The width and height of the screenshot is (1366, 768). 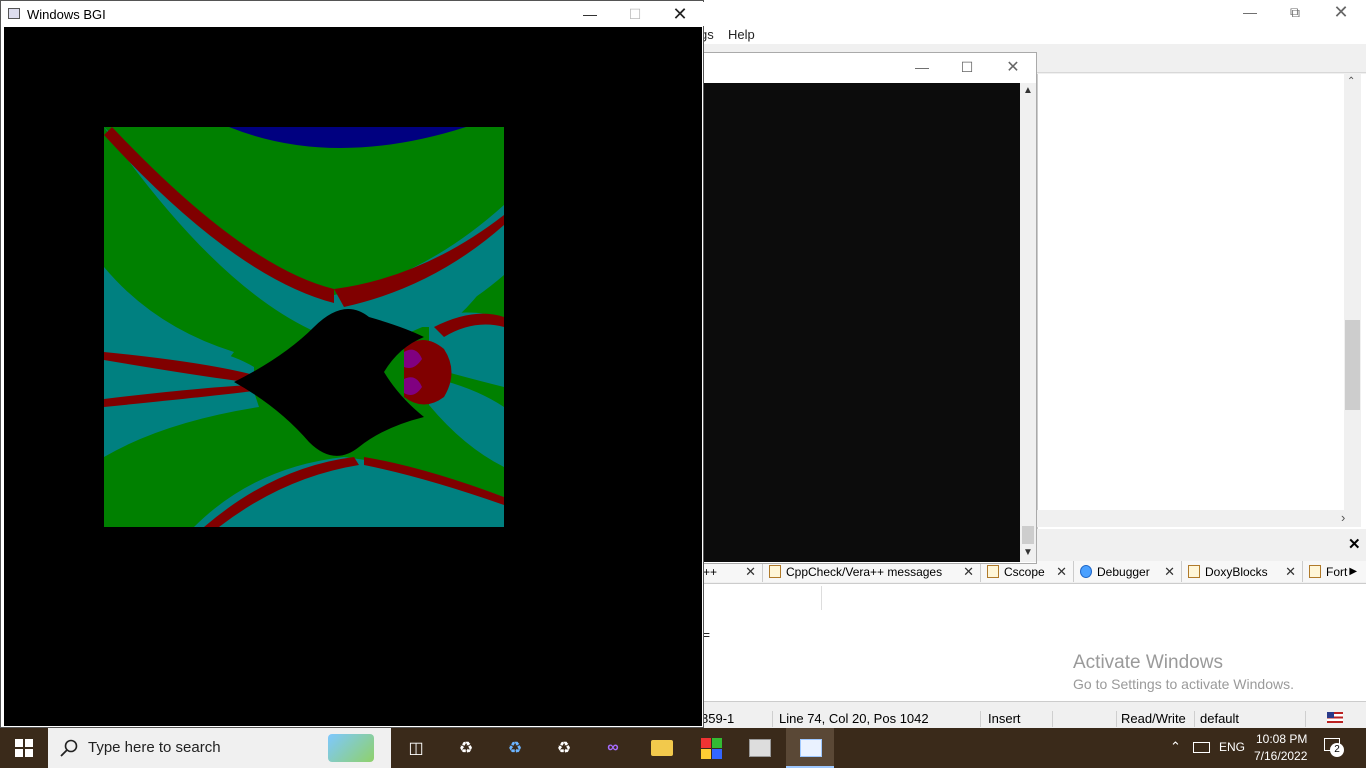 I want to click on show-hidden-icons-icon: ⌃, so click(x=1175, y=747).